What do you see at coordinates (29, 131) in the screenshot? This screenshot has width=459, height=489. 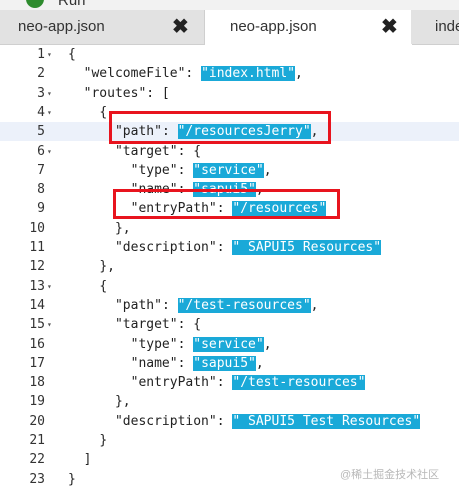 I see `line-gutter: 5` at bounding box center [29, 131].